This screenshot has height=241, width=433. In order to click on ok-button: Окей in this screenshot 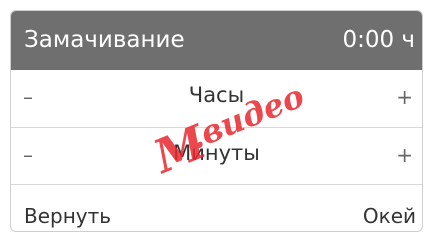, I will do `click(389, 216)`.